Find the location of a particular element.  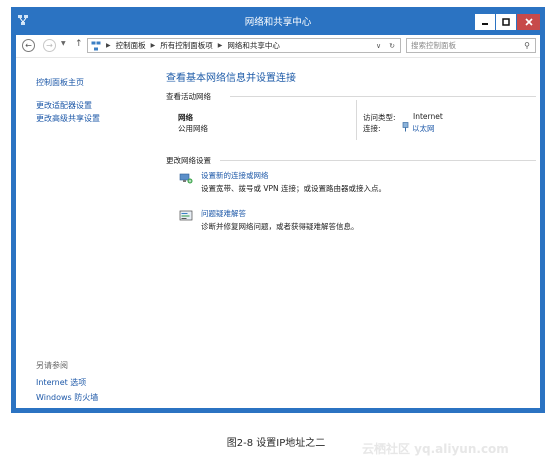

back-arrow-icon: ← is located at coordinates (28, 45).